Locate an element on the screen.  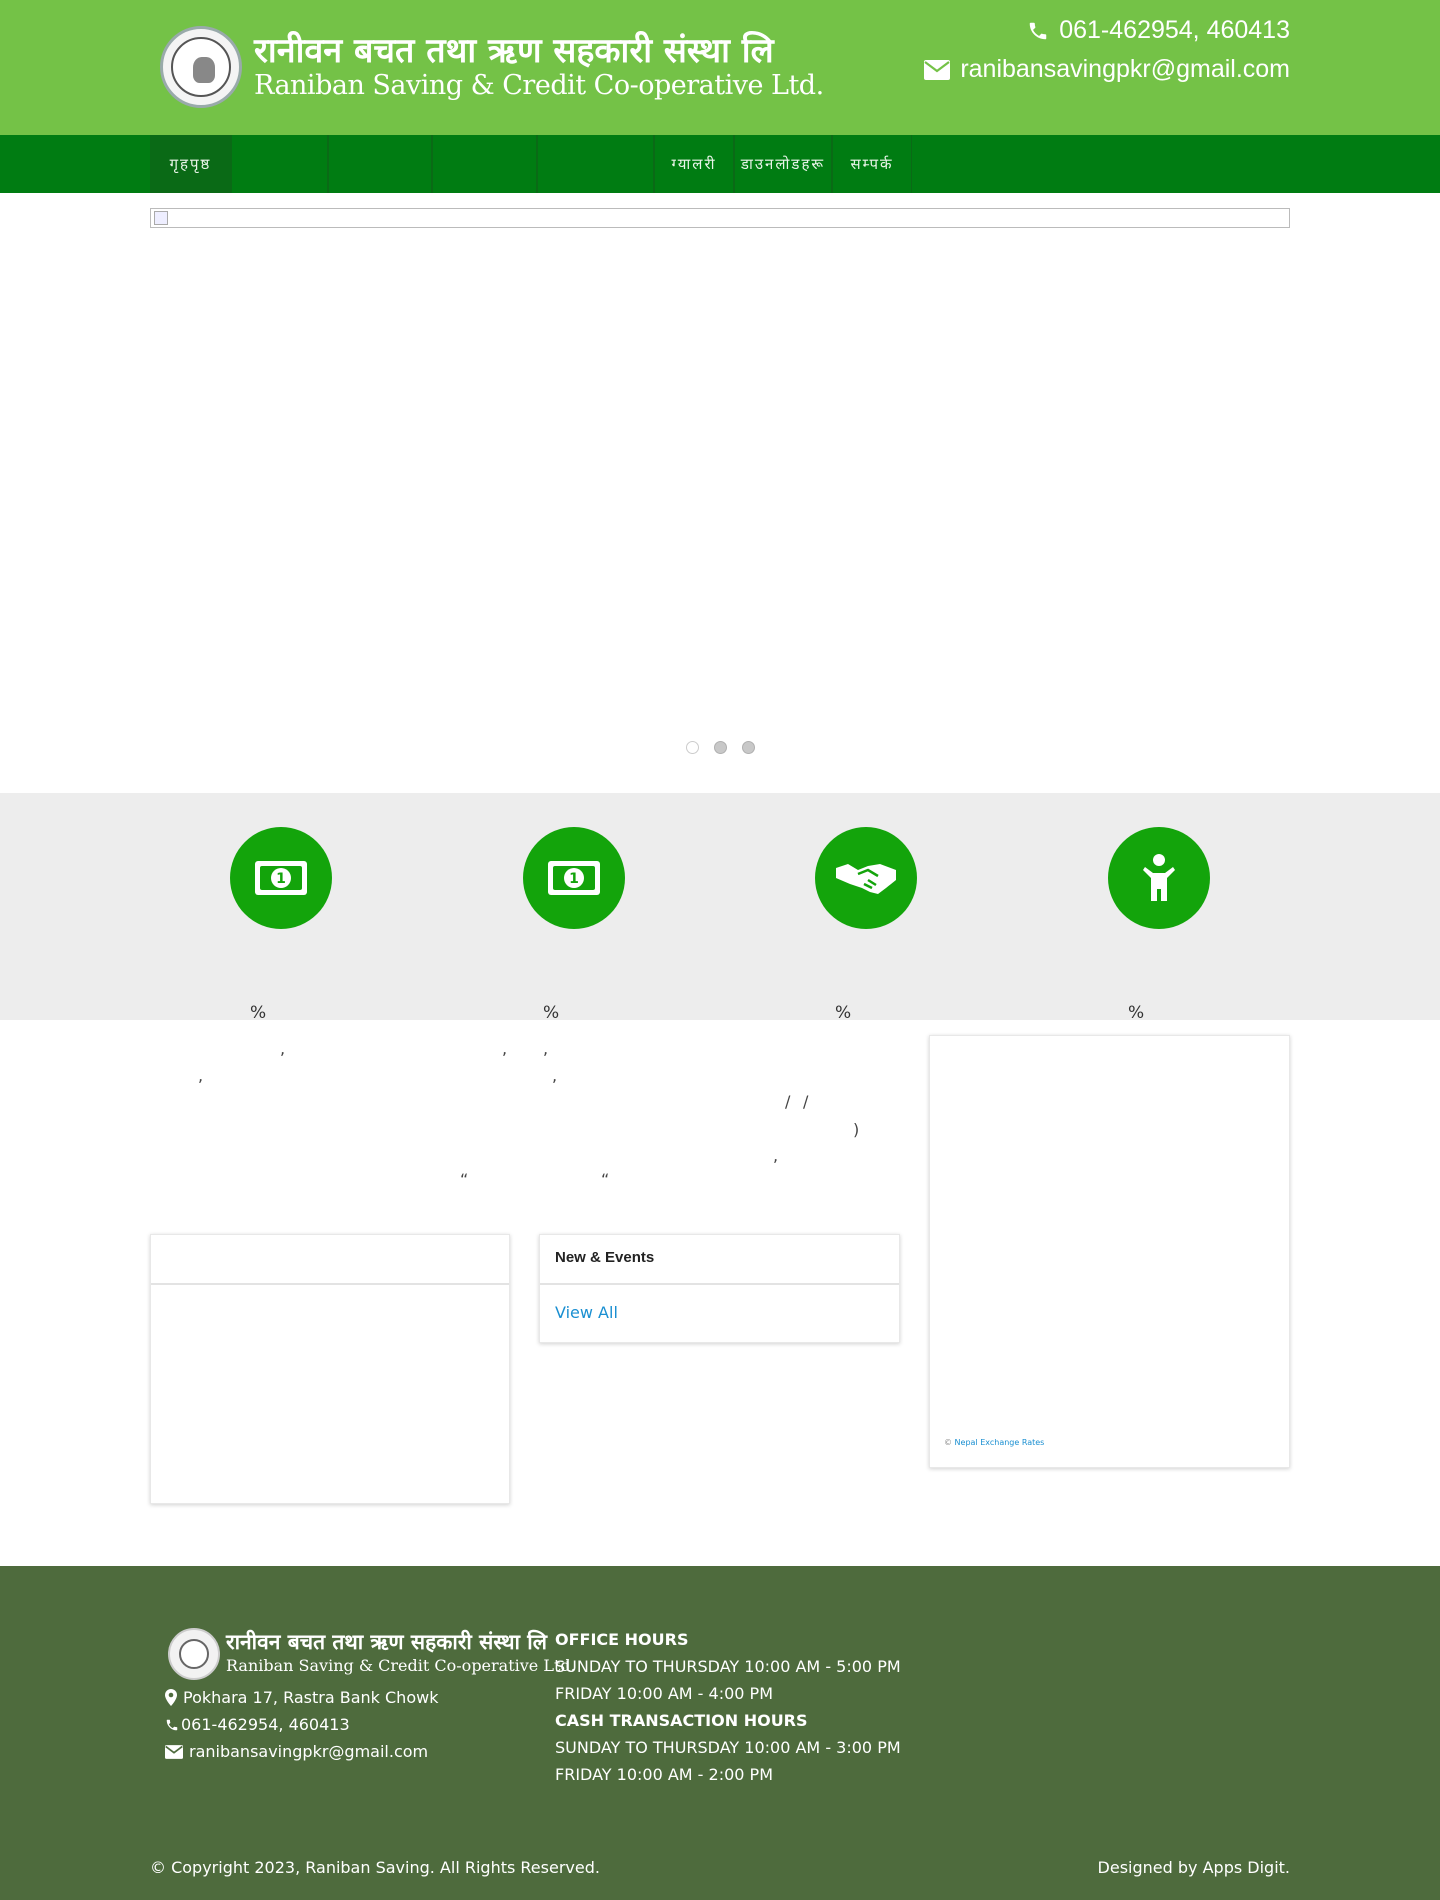
logo-name-nepali: रानीवन बचत तथा ऋण सहकारी संस्था लि is located at coordinates (514, 51).